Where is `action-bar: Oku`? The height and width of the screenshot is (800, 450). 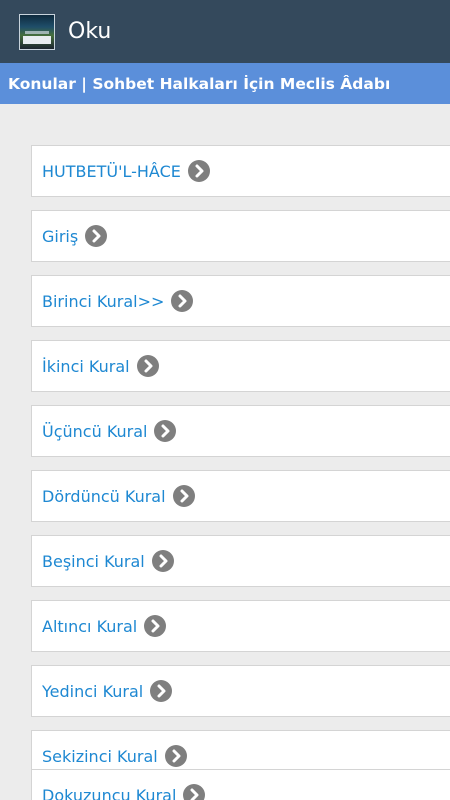
action-bar: Oku is located at coordinates (225, 31).